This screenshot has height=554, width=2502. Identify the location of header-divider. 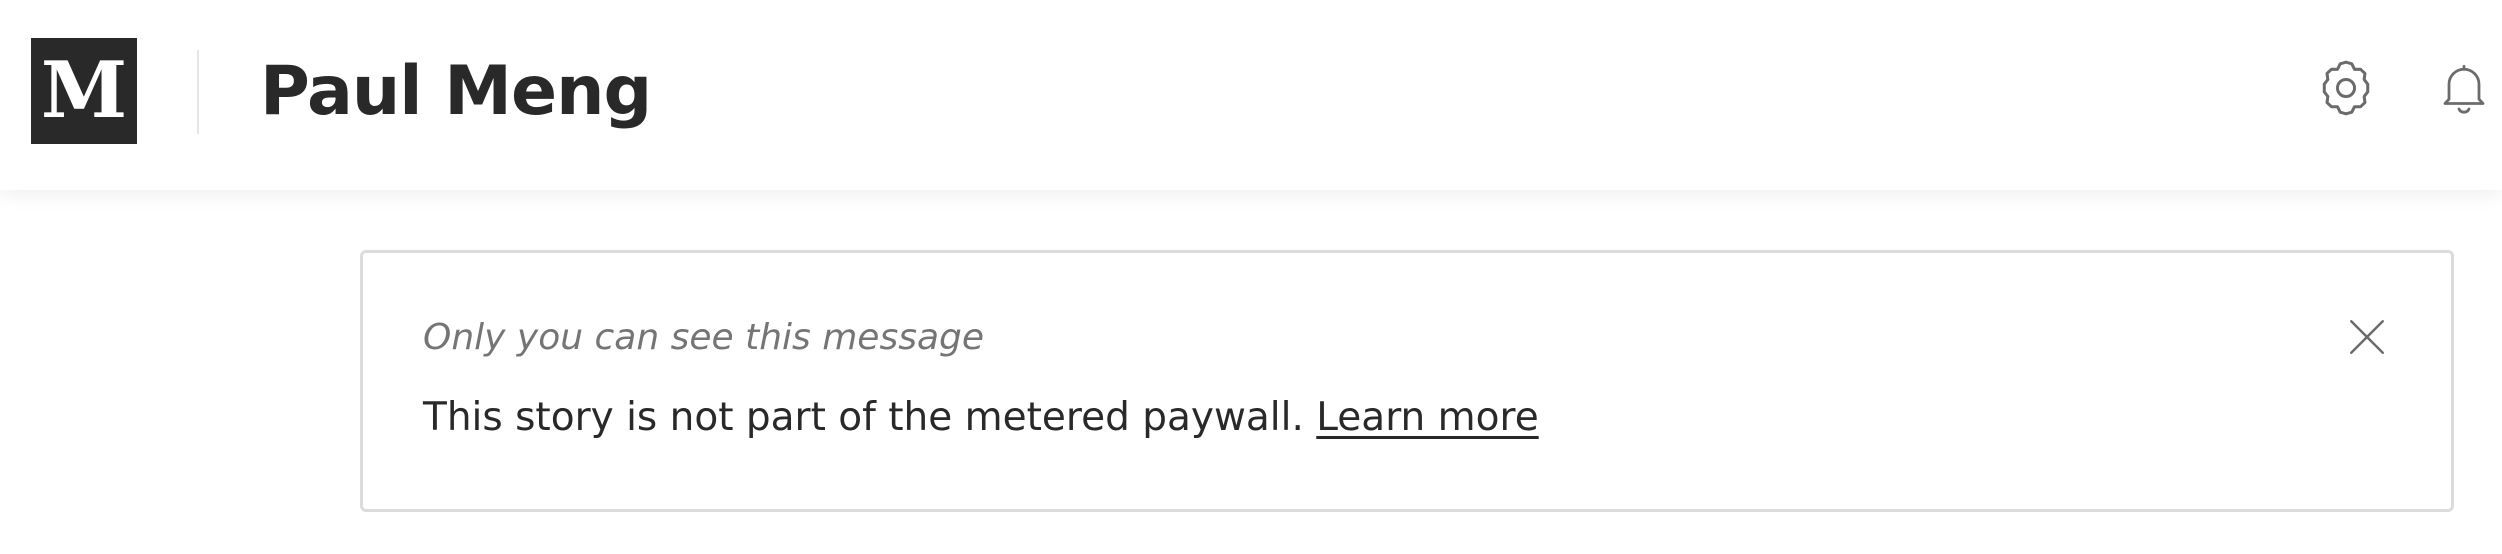
(198, 92).